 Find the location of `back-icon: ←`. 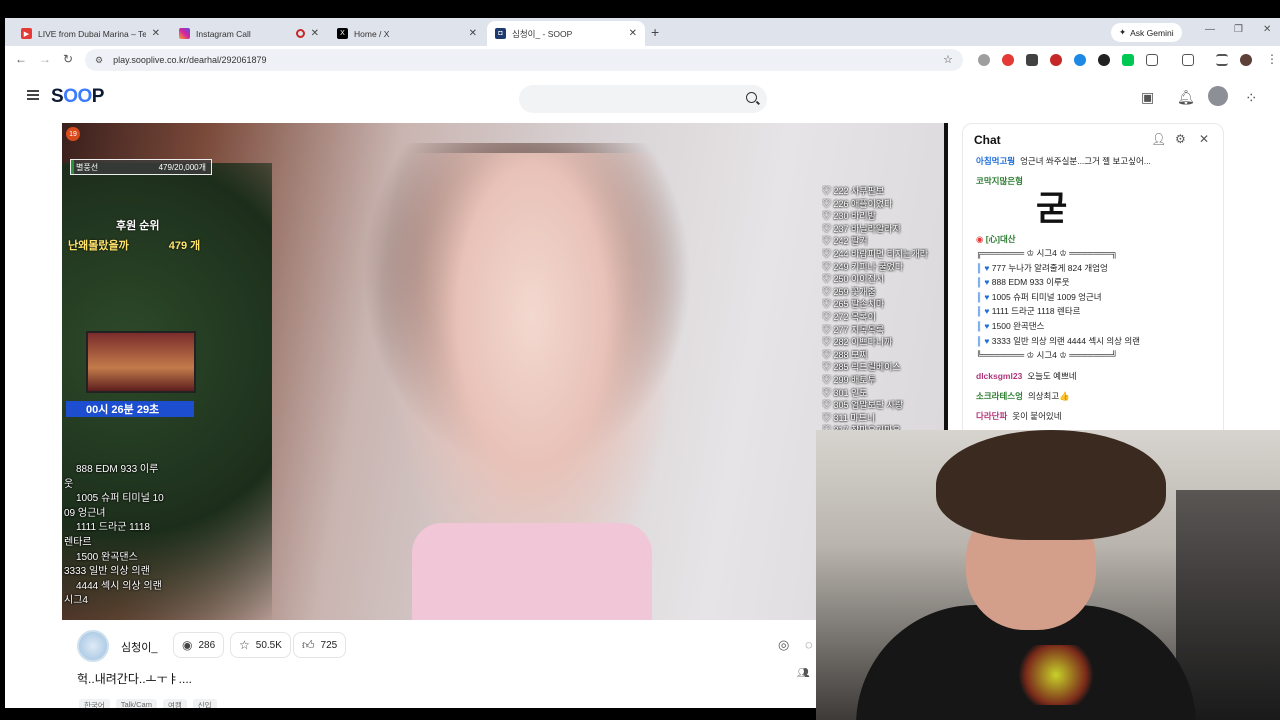

back-icon: ← is located at coordinates (21, 59).